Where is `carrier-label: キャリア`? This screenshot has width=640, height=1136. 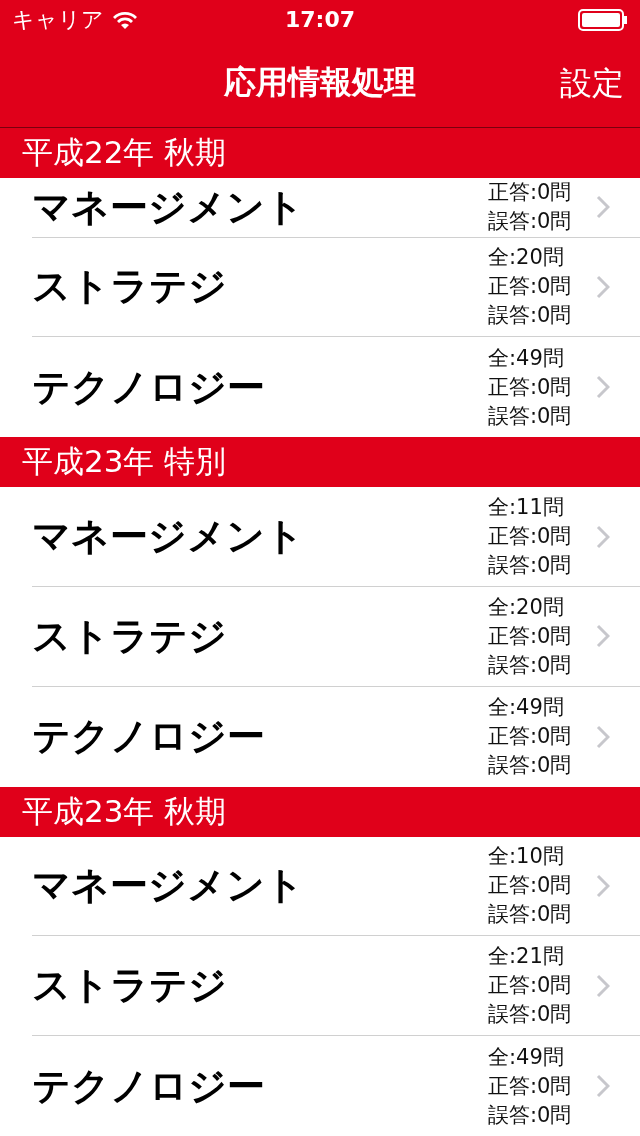 carrier-label: キャリア is located at coordinates (58, 19).